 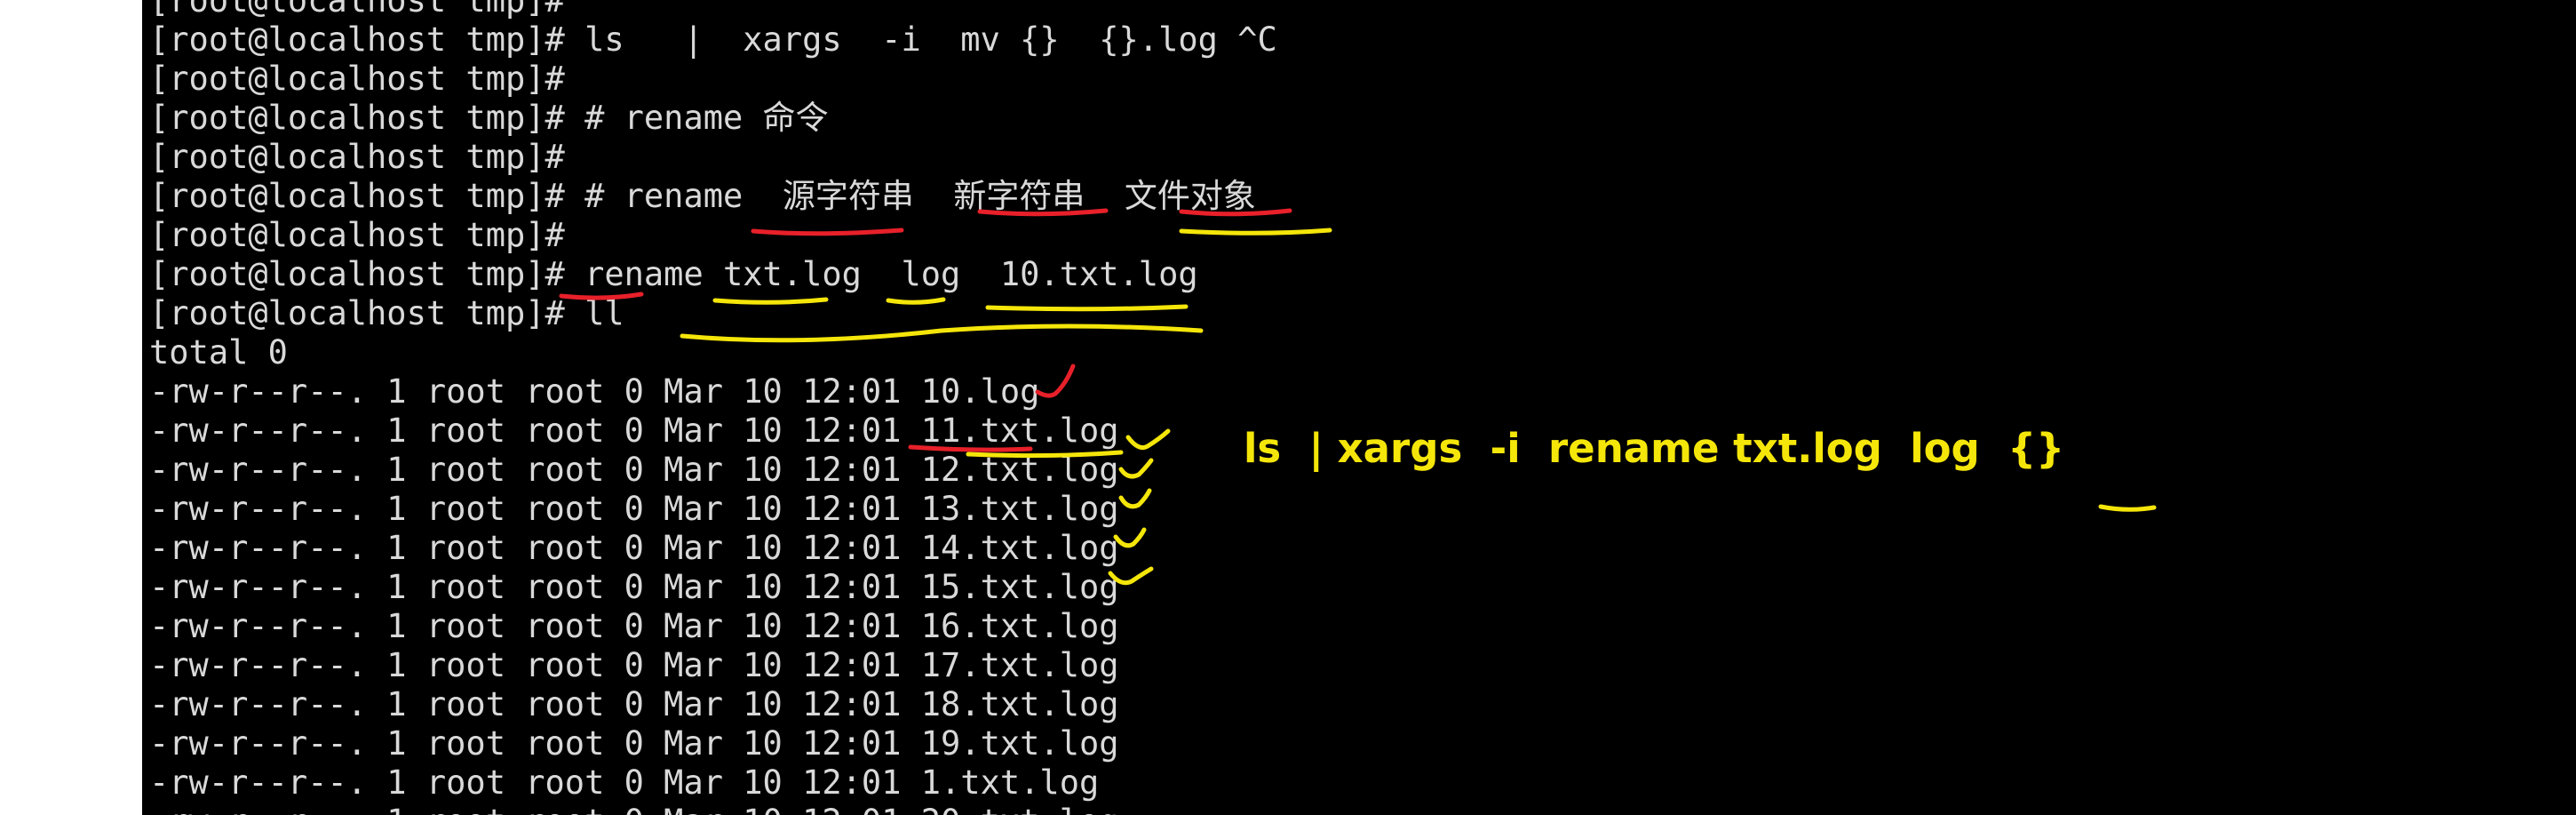 I want to click on terminal-line: total 0, so click(x=218, y=352).